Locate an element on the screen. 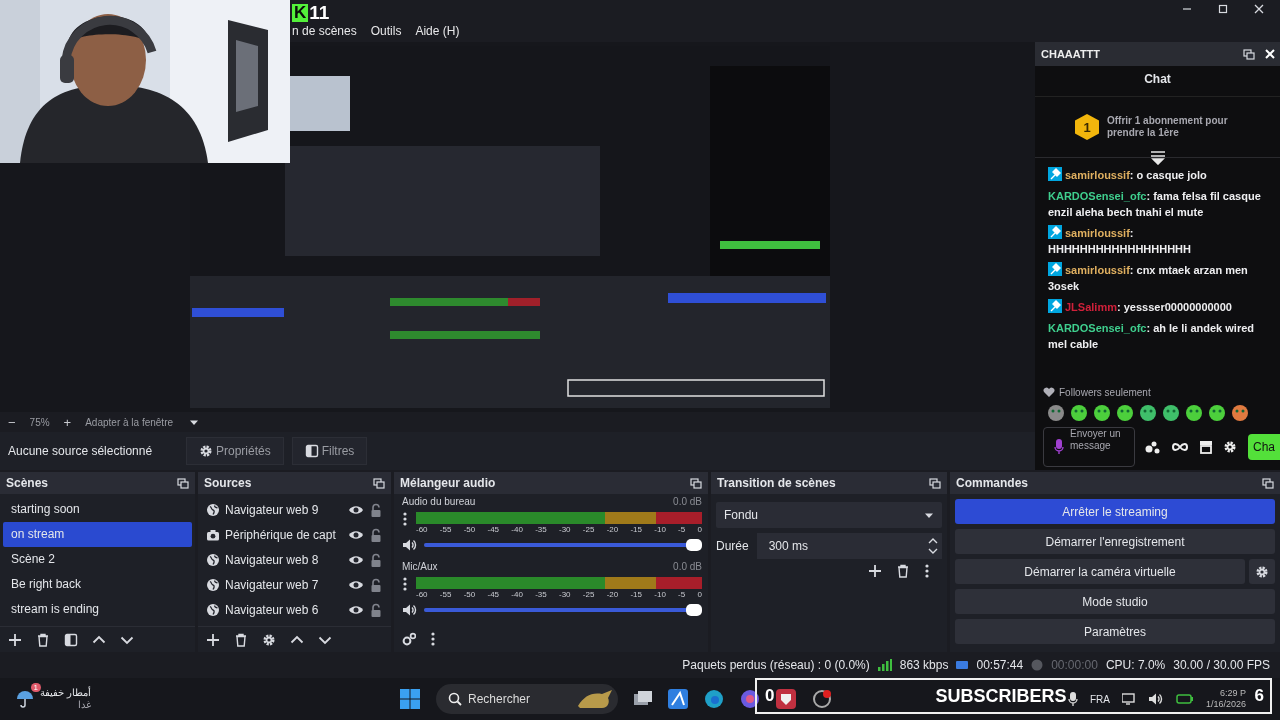 The image size is (1280, 720). filter-icon is located at coordinates (71, 639).